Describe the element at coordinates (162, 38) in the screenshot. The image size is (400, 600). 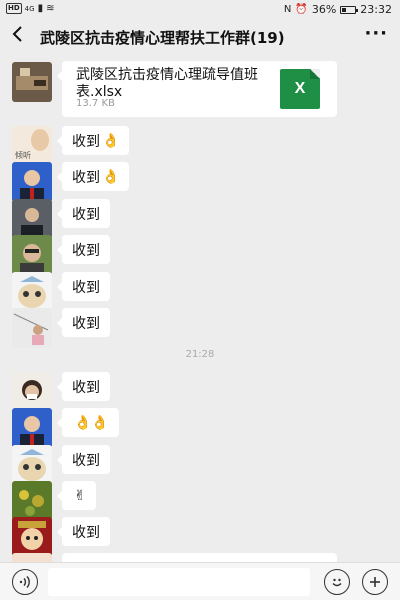
I see `chat-title: 武陵区抗击疫情心理帮扶工作群(19)` at that location.